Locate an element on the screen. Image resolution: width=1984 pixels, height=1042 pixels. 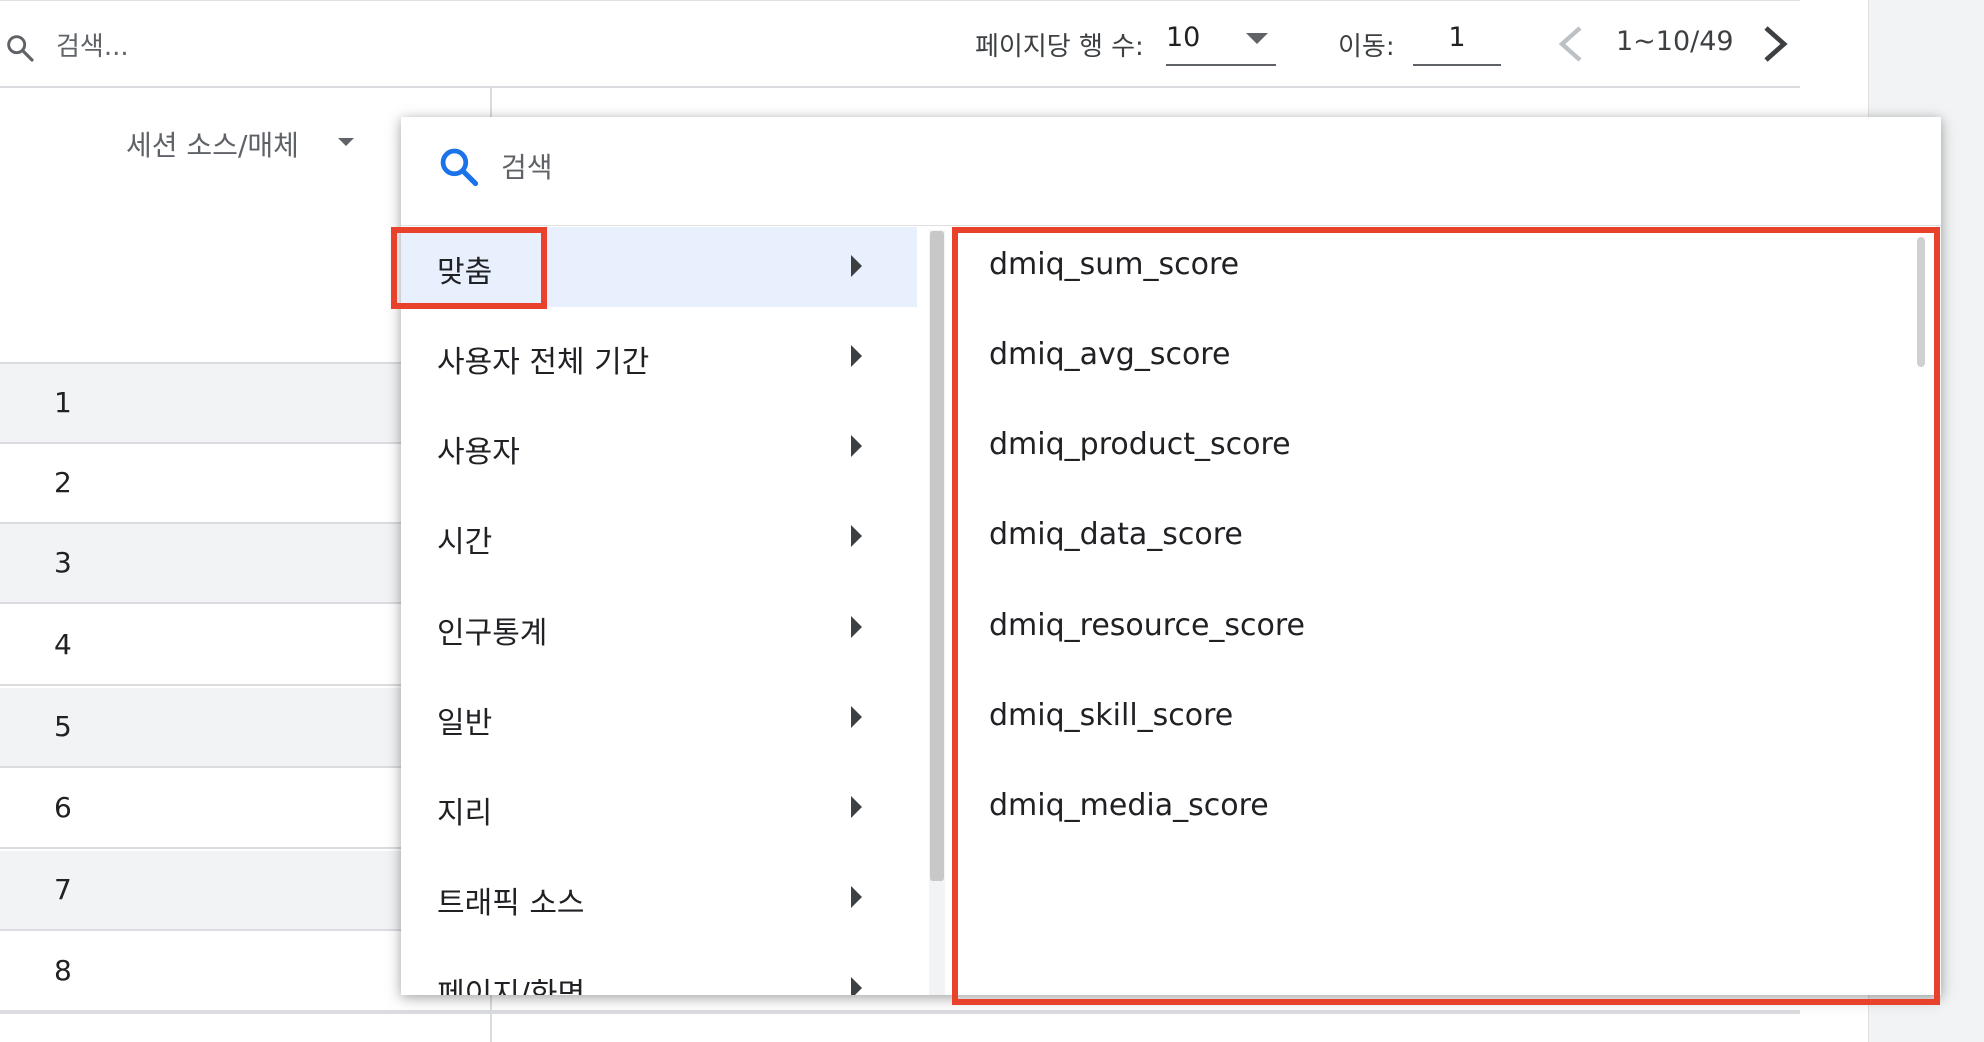
category-scrollbar-thumb is located at coordinates (937, 556).